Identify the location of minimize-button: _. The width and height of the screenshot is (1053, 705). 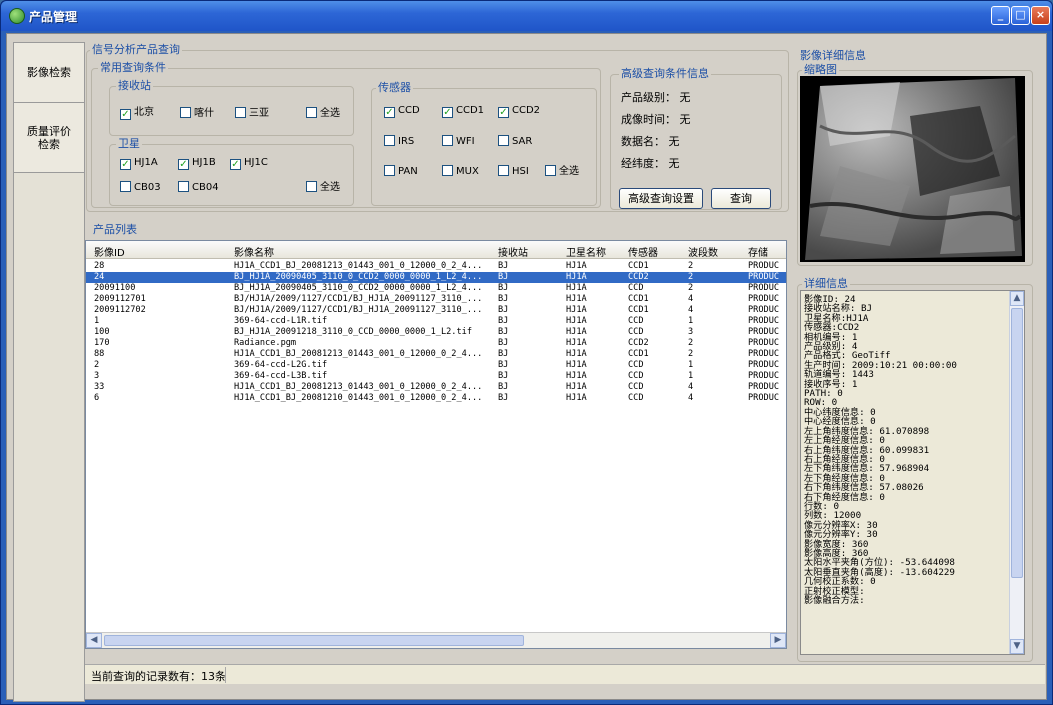
(1000, 15).